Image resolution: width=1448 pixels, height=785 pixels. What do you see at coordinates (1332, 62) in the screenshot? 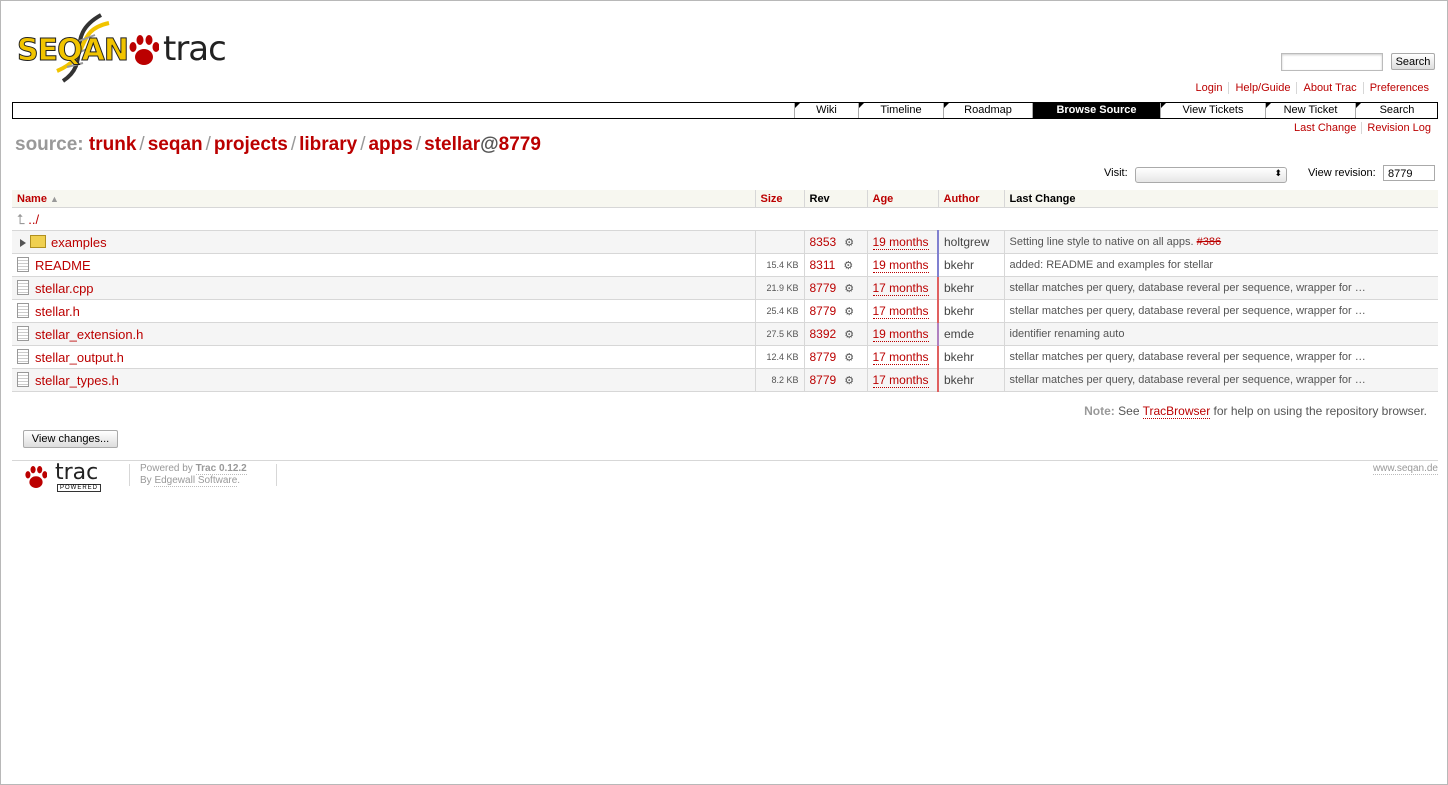
I see `search-input` at bounding box center [1332, 62].